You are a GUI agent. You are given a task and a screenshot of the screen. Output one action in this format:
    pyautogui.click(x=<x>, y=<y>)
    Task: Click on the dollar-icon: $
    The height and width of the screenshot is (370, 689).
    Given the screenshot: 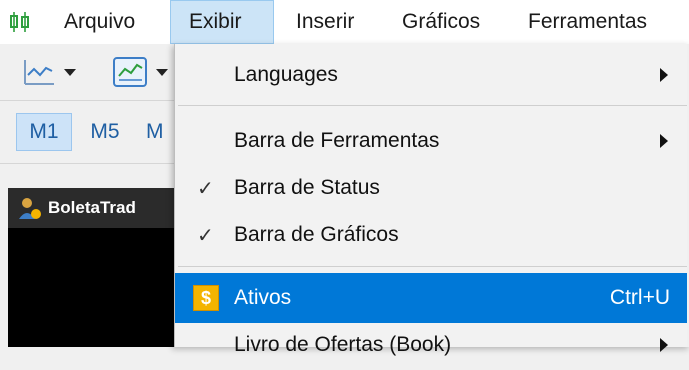 What is the action you would take?
    pyautogui.click(x=206, y=298)
    